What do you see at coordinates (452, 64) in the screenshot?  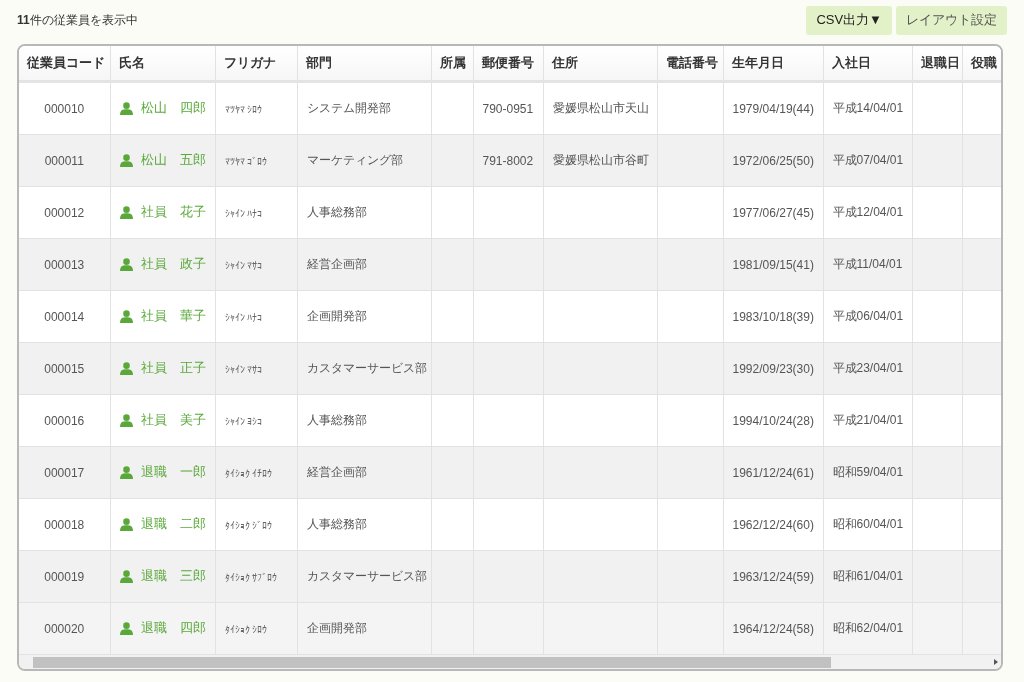 I see `column-header: 所属` at bounding box center [452, 64].